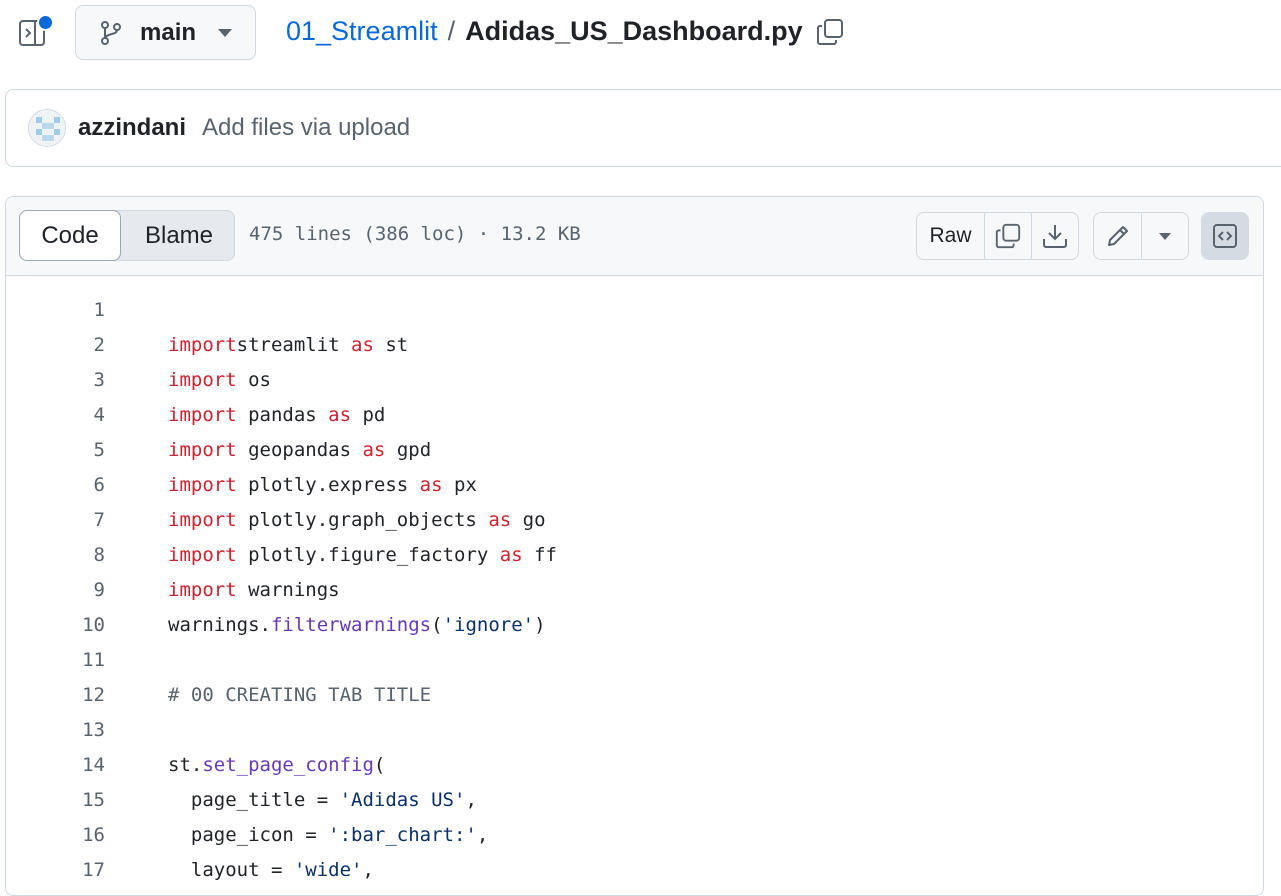 The width and height of the screenshot is (1281, 896). What do you see at coordinates (1055, 236) in the screenshot?
I see `download-raw-button` at bounding box center [1055, 236].